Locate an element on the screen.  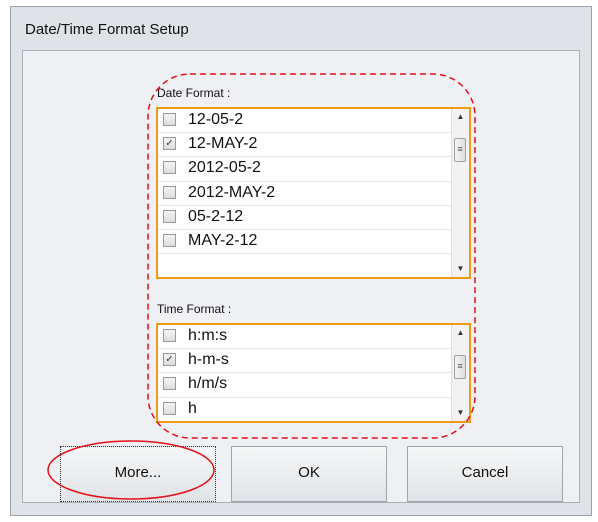
list-item: h/m/s is located at coordinates (305, 385).